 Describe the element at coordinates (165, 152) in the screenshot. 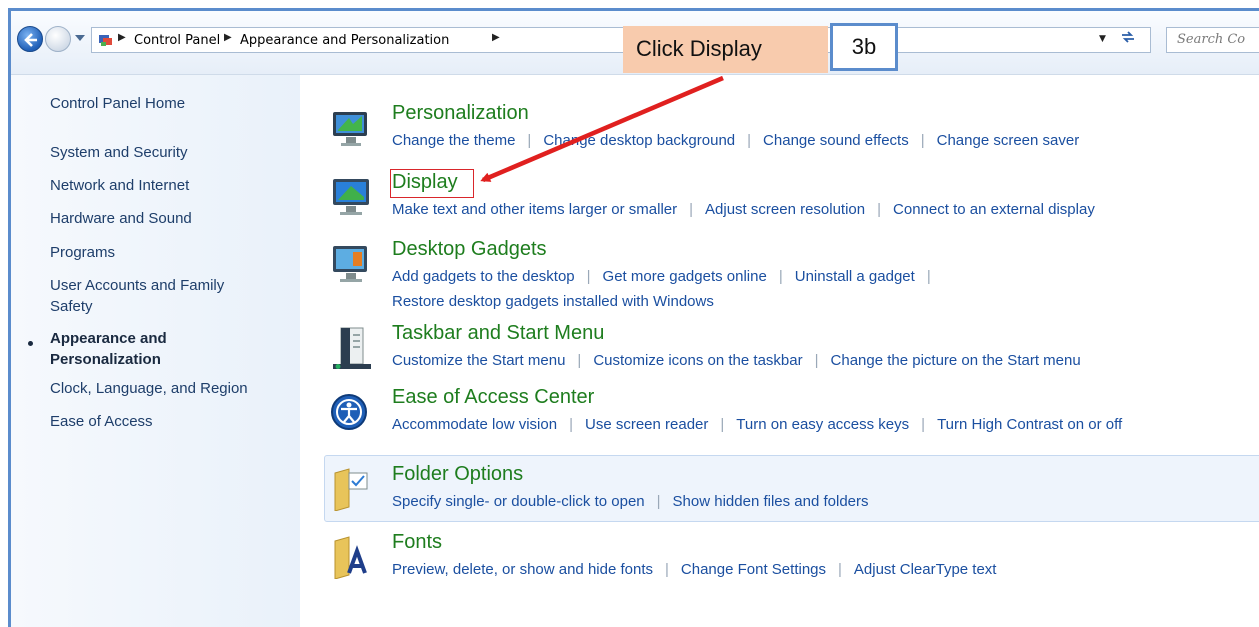

I see `sidebar-item-system-and-security: System and Security` at that location.